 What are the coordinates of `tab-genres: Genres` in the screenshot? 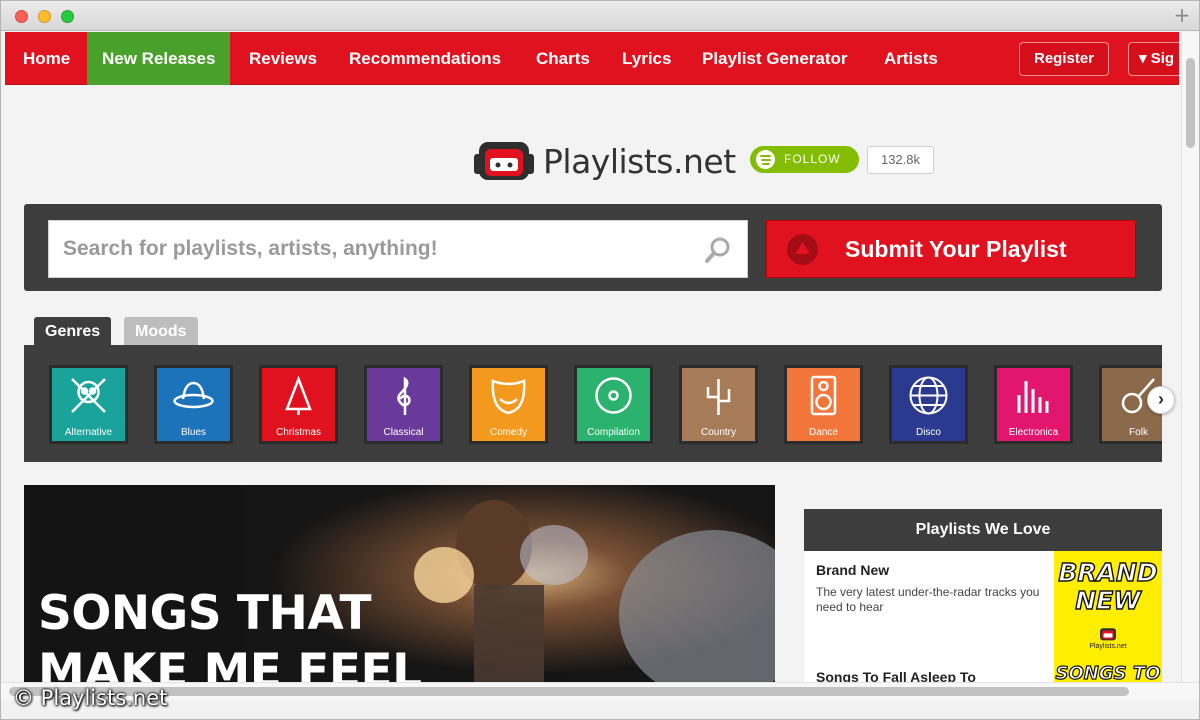 It's located at (73, 331).